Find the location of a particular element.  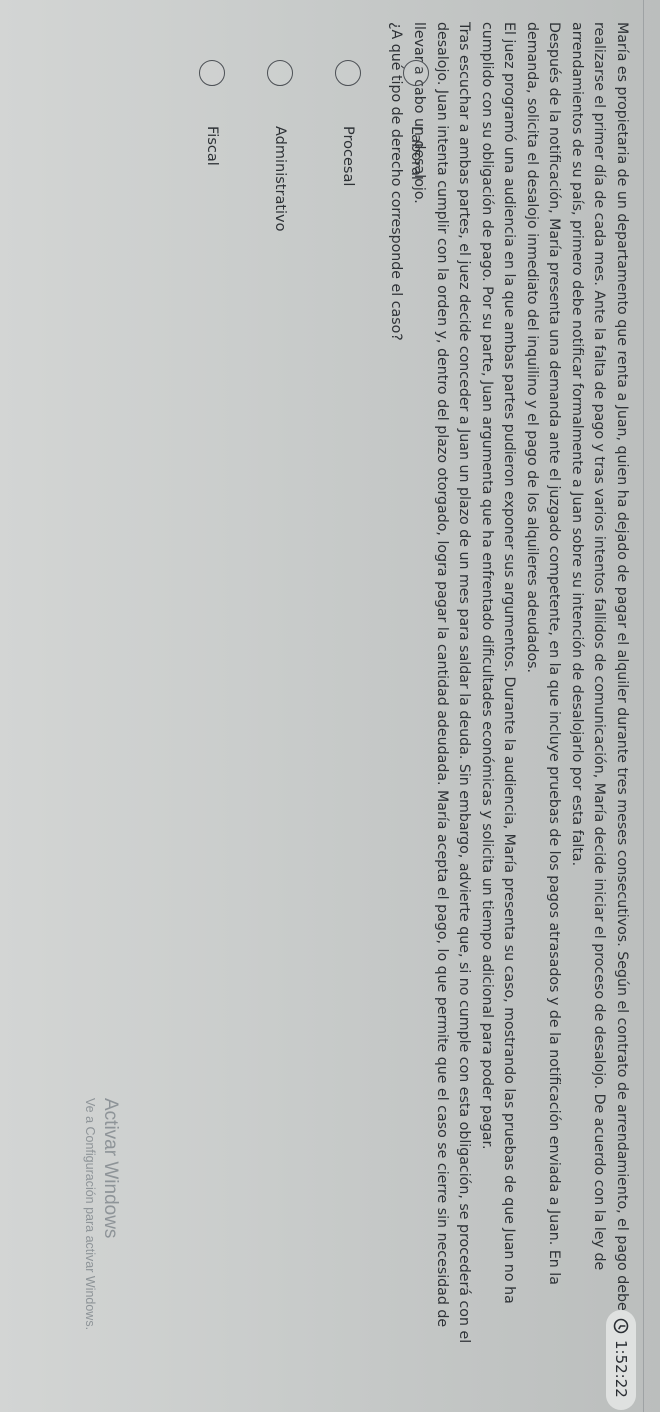

answer-options: Laboral Procesal Administrativo Fiscal is located at coordinates (298, 260).